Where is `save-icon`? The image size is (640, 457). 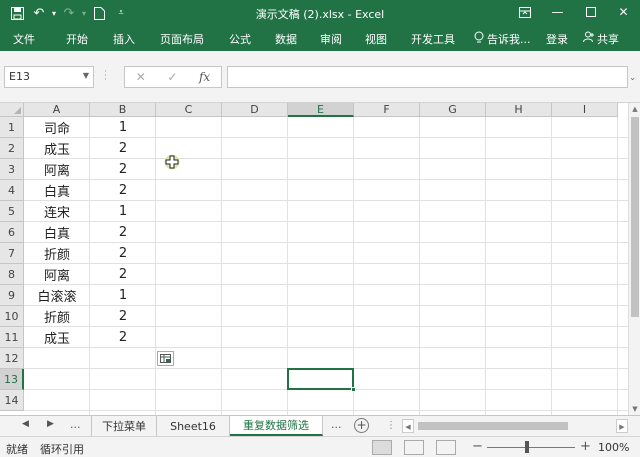 save-icon is located at coordinates (17, 13).